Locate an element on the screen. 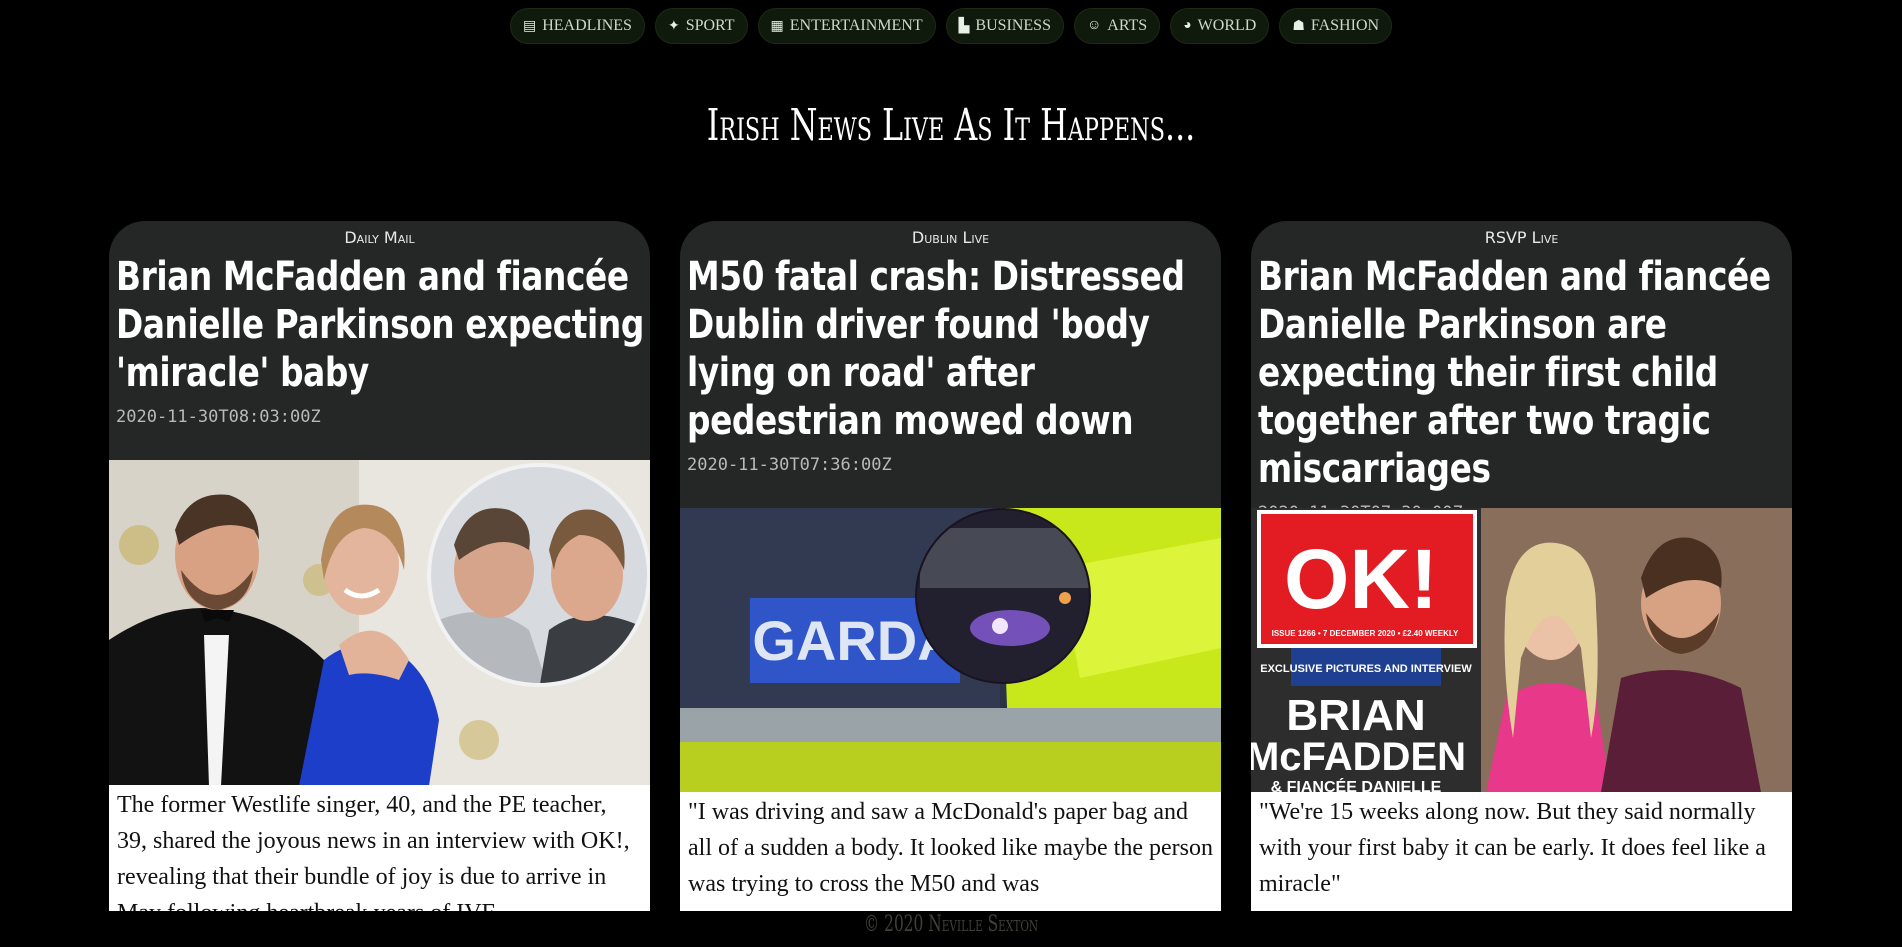 The image size is (1902, 947). card-image: GARDA is located at coordinates (950, 650).